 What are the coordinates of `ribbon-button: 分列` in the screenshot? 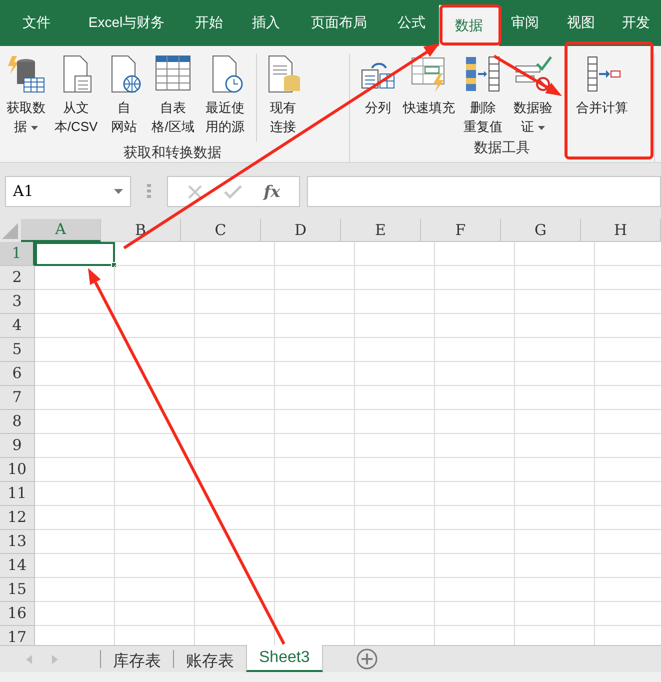 It's located at (378, 95).